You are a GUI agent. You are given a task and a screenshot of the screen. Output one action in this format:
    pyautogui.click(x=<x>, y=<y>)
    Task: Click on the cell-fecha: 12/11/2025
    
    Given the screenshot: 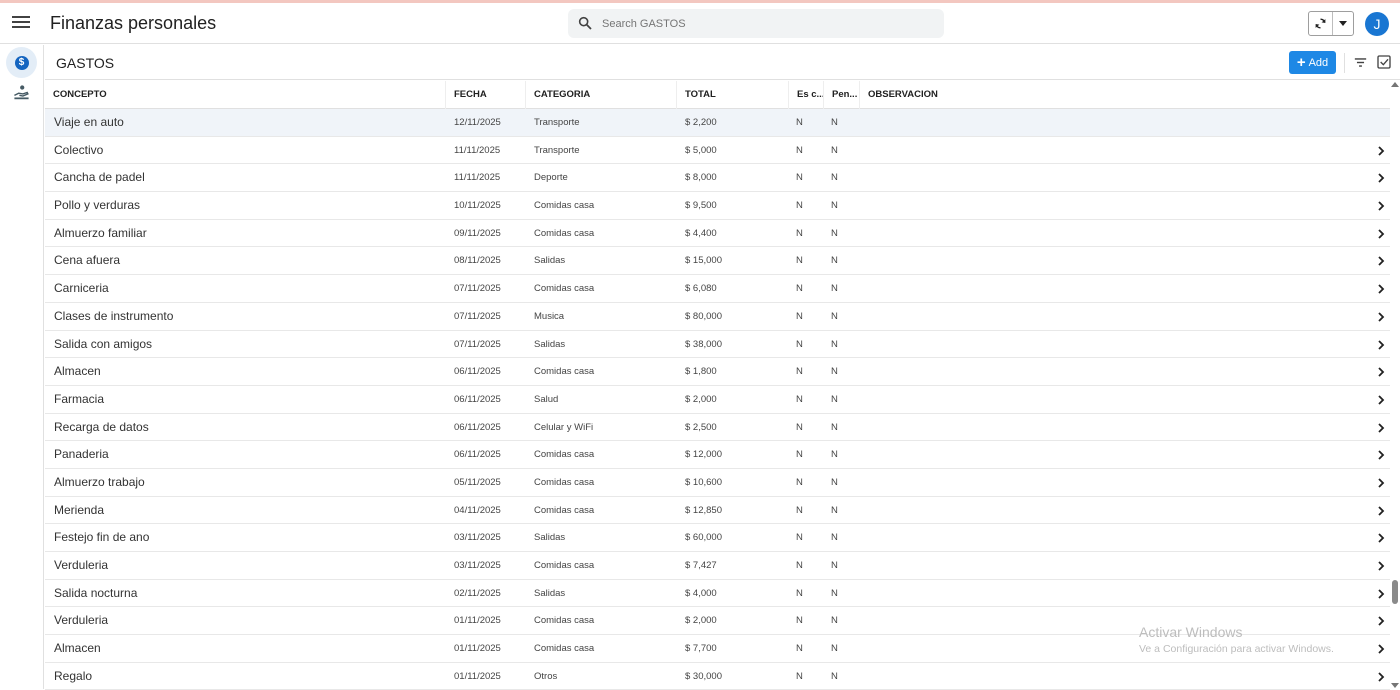 What is the action you would take?
    pyautogui.click(x=477, y=122)
    